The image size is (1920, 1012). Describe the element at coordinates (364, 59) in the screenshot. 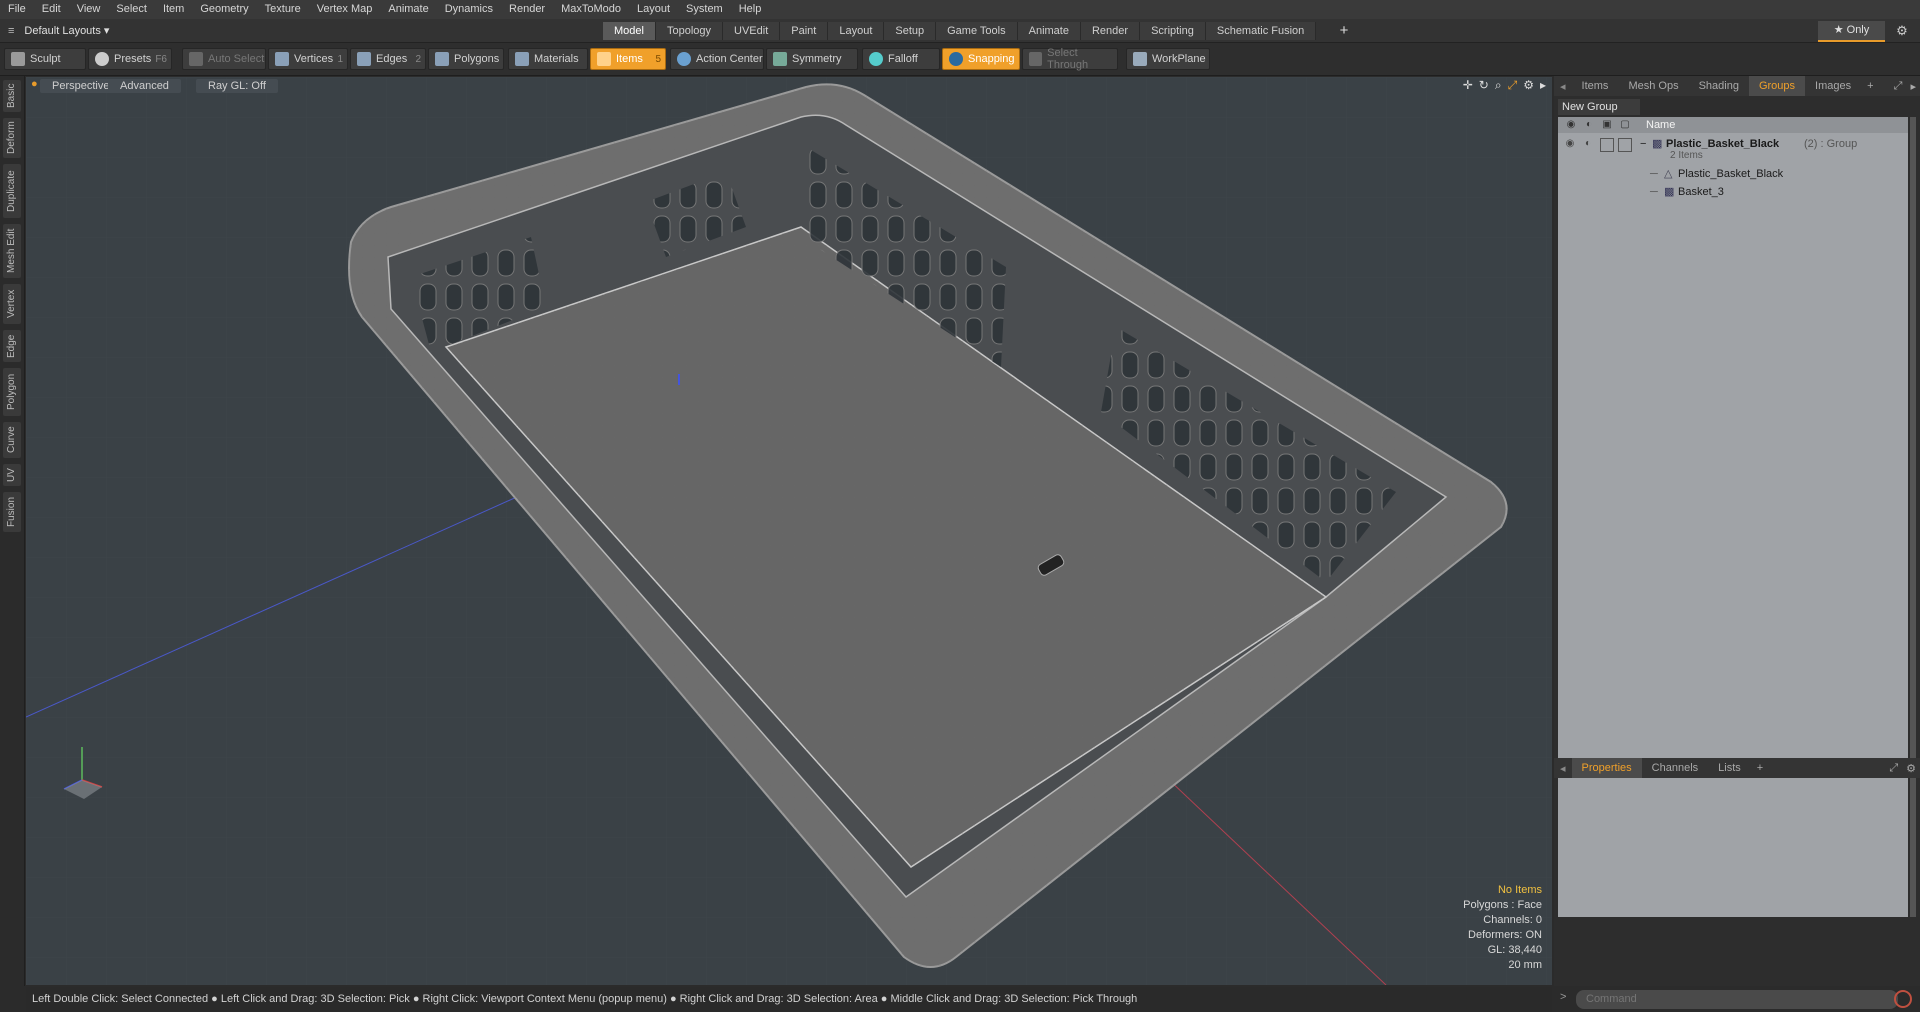

I see `edges-icon` at that location.